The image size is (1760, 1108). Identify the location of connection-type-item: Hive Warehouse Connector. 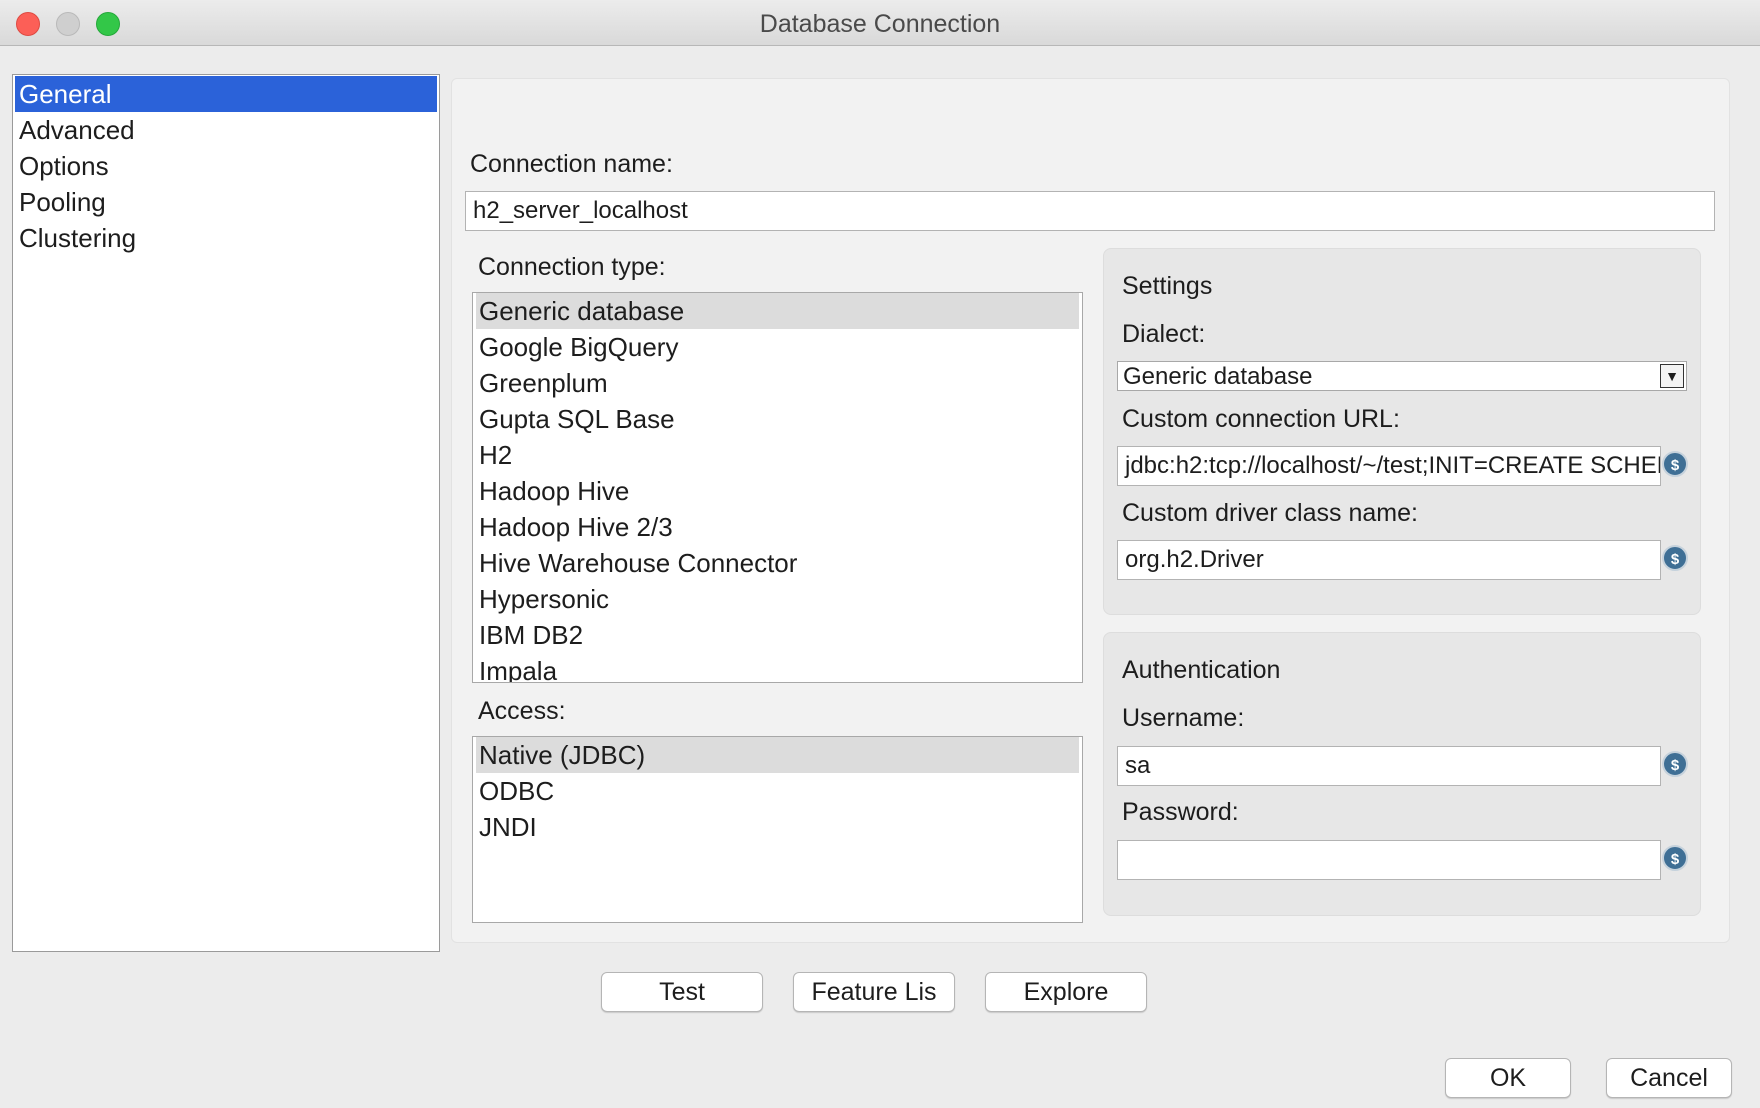
(777, 563).